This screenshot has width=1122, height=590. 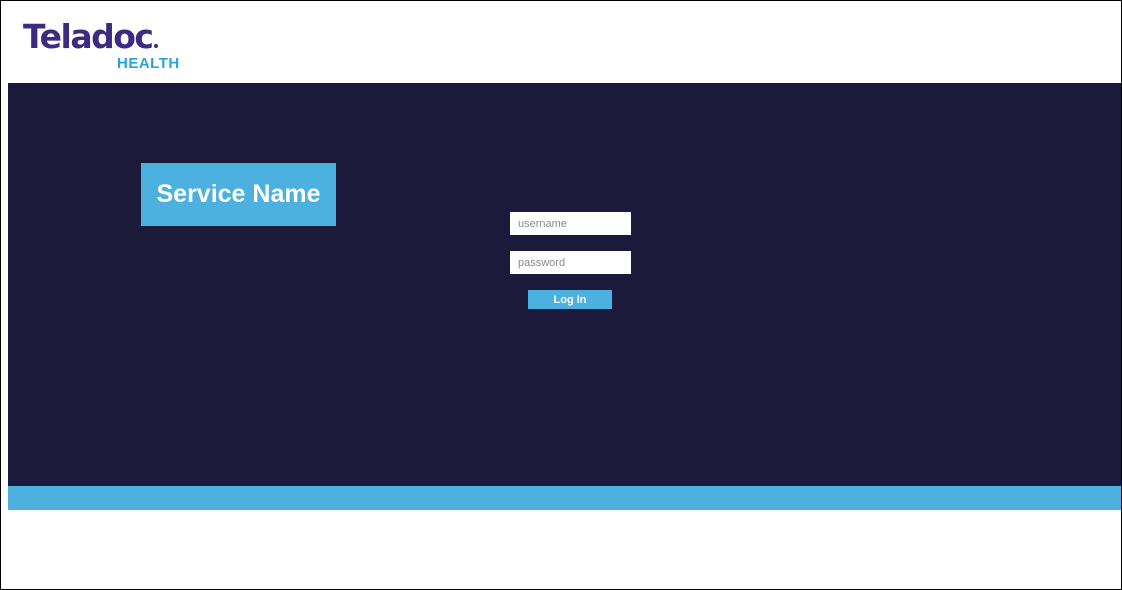 I want to click on service-name-badge: Service Name, so click(x=238, y=194).